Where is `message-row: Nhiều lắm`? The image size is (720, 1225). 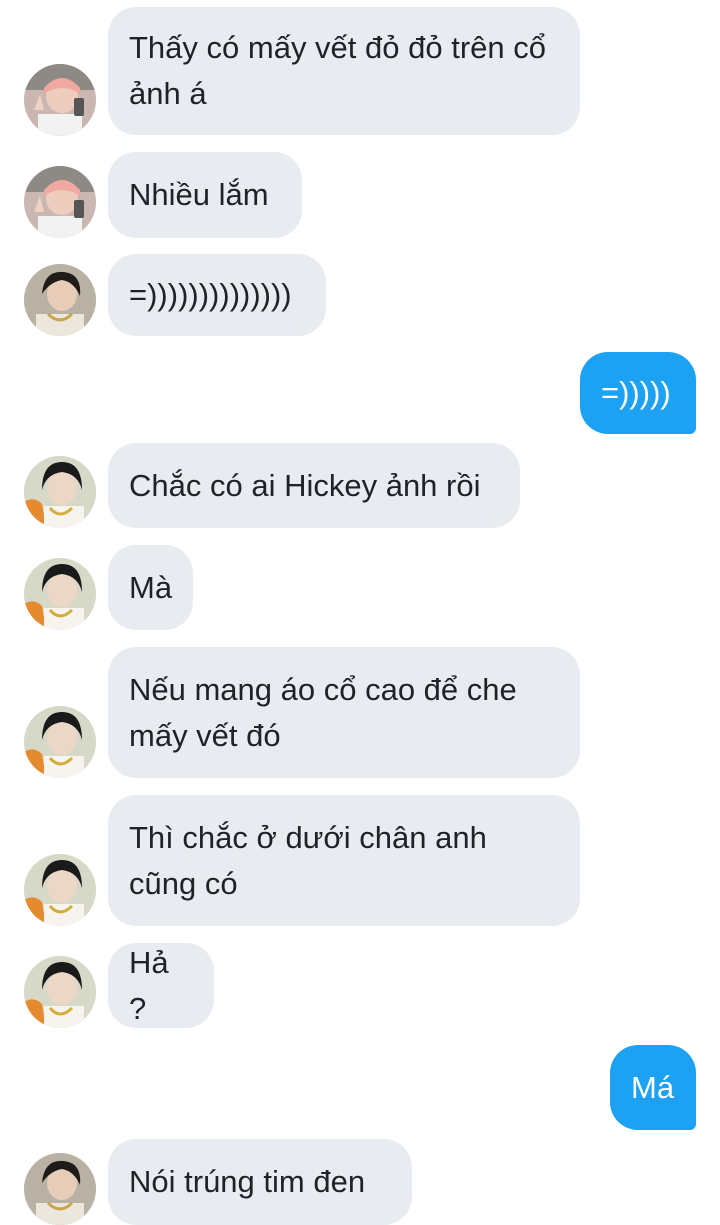 message-row: Nhiều lắm is located at coordinates (360, 195).